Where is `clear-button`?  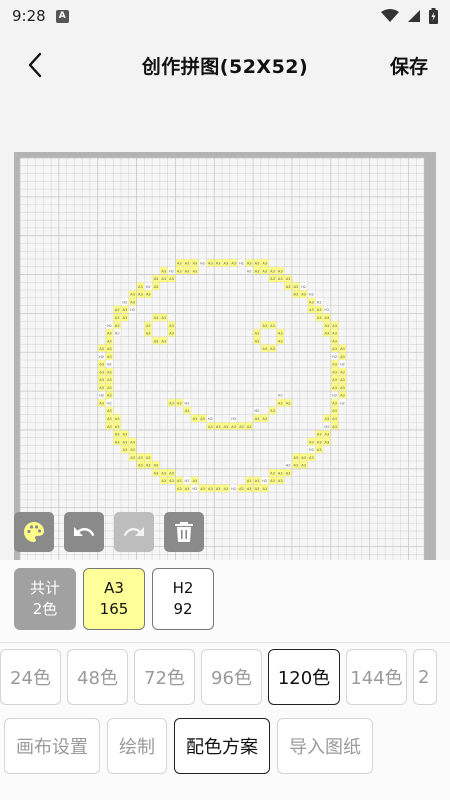 clear-button is located at coordinates (184, 532).